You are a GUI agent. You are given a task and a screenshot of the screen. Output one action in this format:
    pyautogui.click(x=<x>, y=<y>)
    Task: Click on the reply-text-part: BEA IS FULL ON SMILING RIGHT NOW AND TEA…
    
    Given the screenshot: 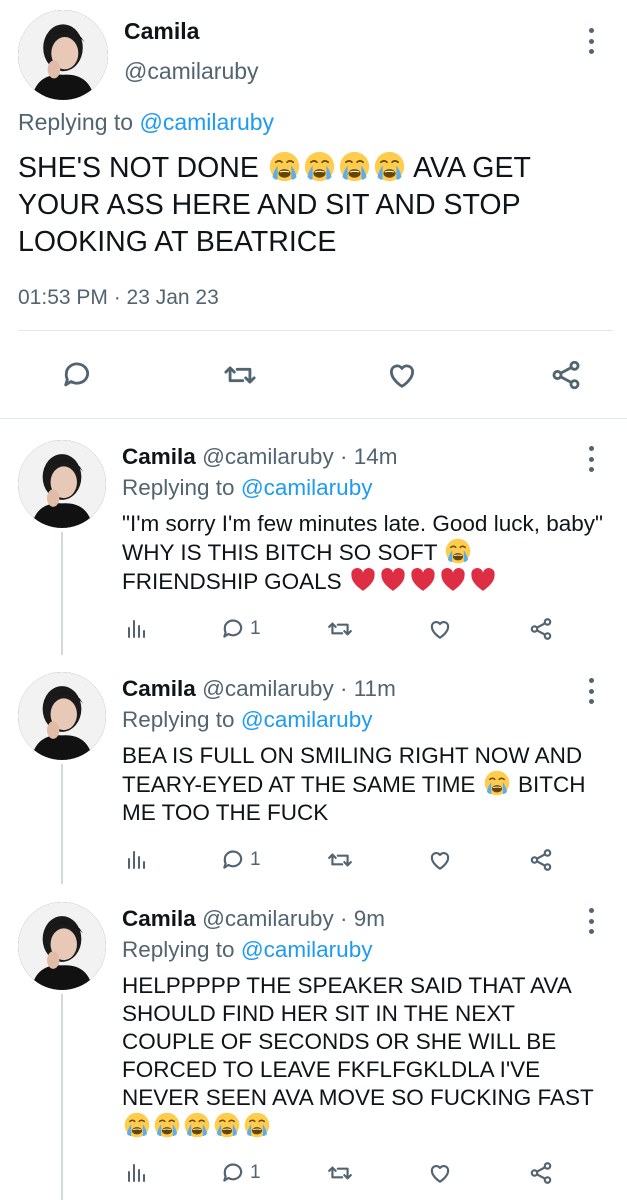 What is the action you would take?
    pyautogui.click(x=352, y=770)
    